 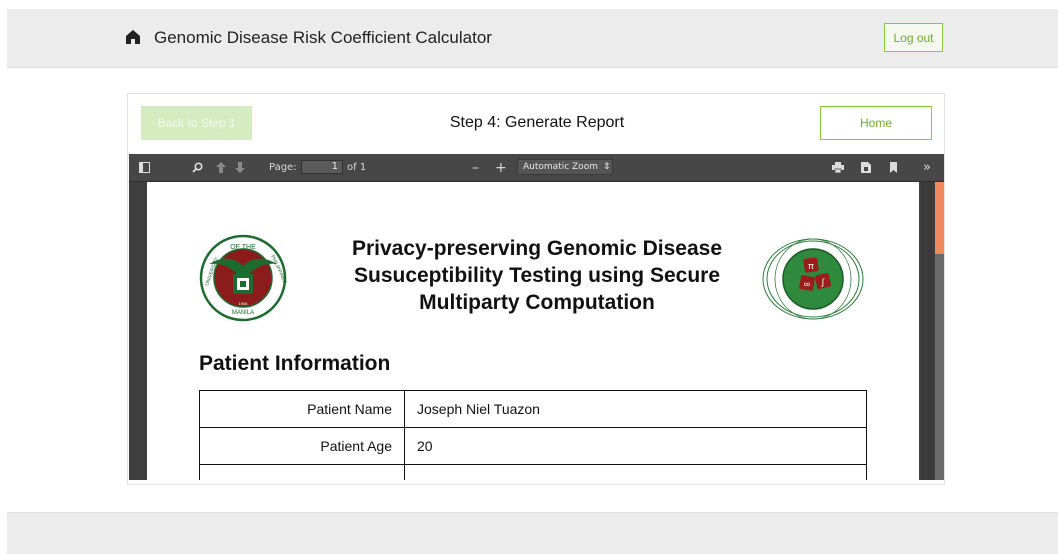 What do you see at coordinates (240, 167) in the screenshot?
I see `next-page-icon` at bounding box center [240, 167].